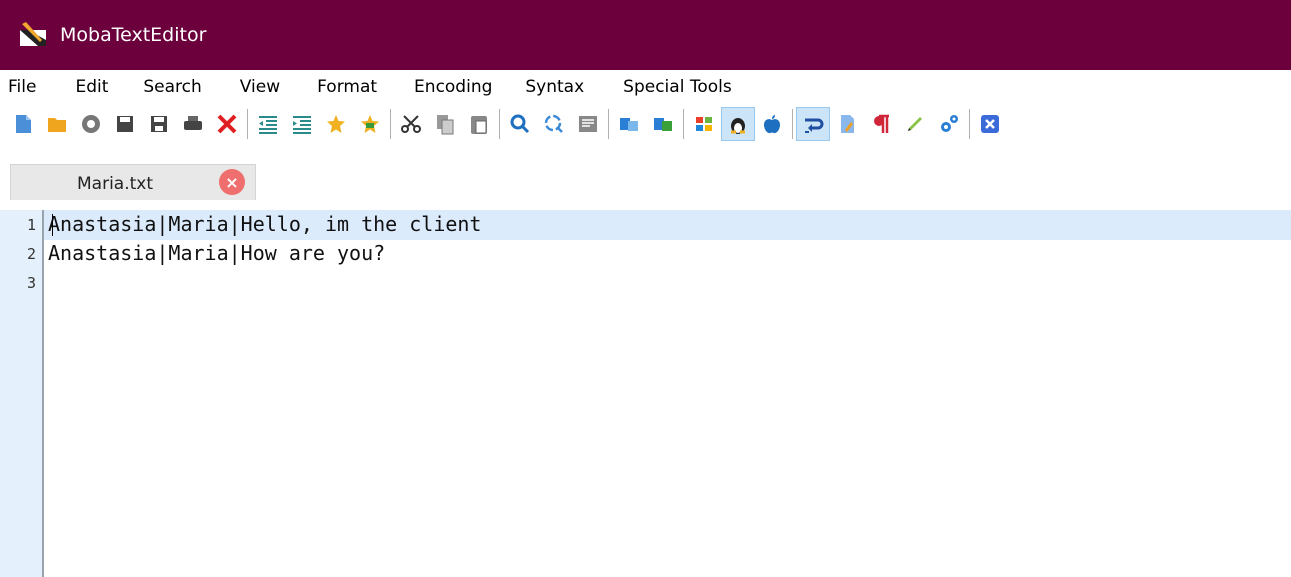 The width and height of the screenshot is (1291, 577). I want to click on copy-icon, so click(445, 124).